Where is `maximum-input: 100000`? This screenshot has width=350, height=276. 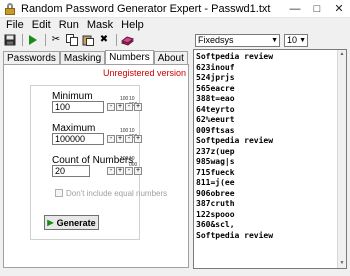
maximum-input: 100000 is located at coordinates (78, 139).